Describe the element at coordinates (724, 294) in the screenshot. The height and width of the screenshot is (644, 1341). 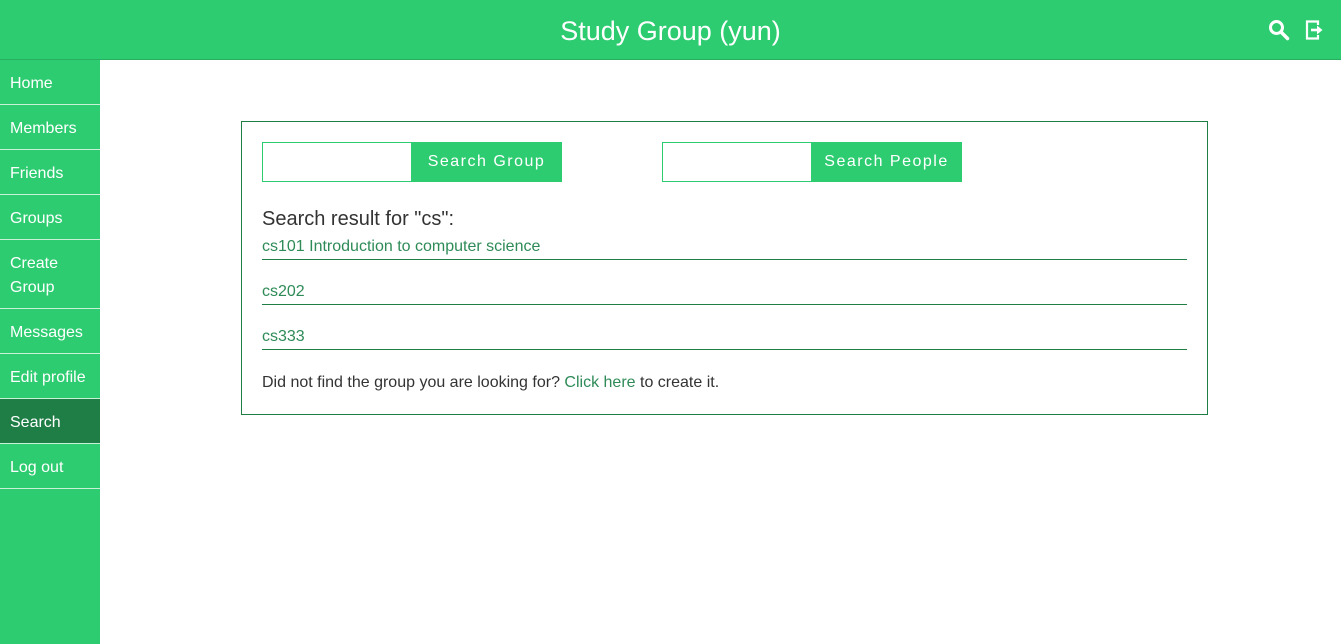
I see `result-item: cs202` at that location.